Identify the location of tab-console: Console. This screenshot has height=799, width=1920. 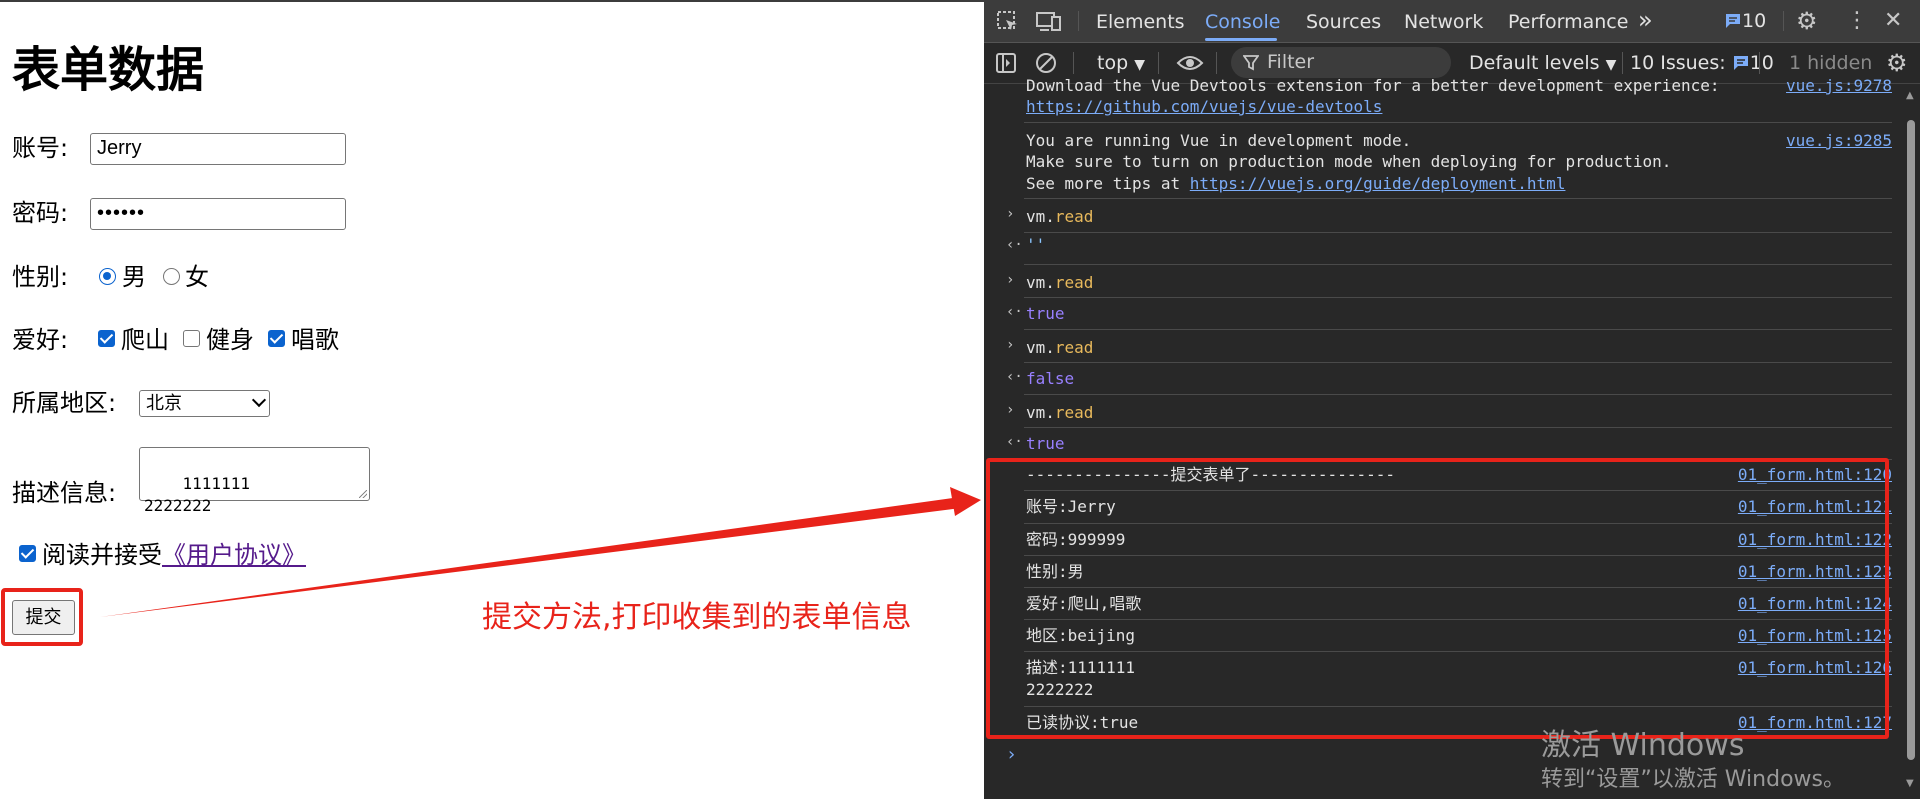
(1242, 21).